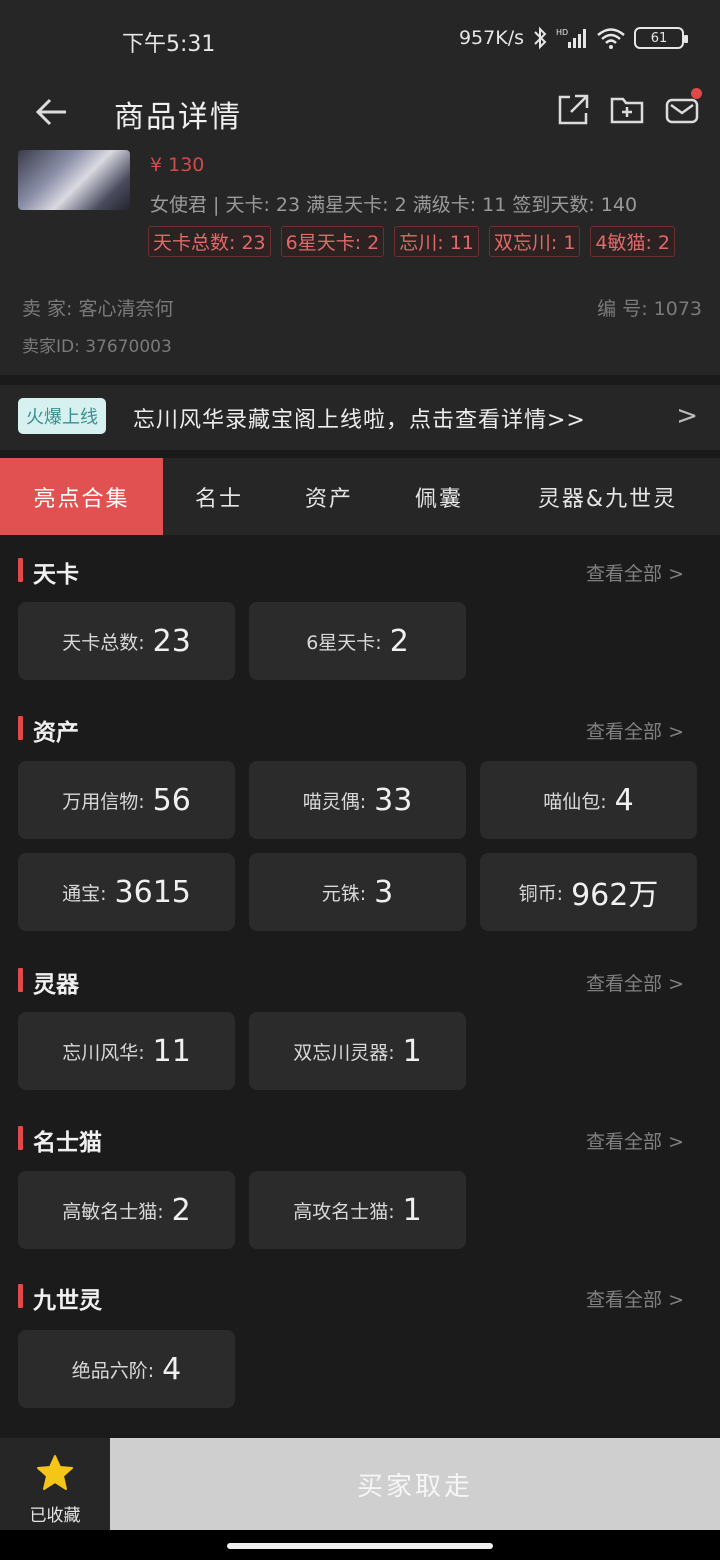  Describe the element at coordinates (98, 309) in the screenshot. I see `seller-name: 卖 家: 客心清奈何` at that location.